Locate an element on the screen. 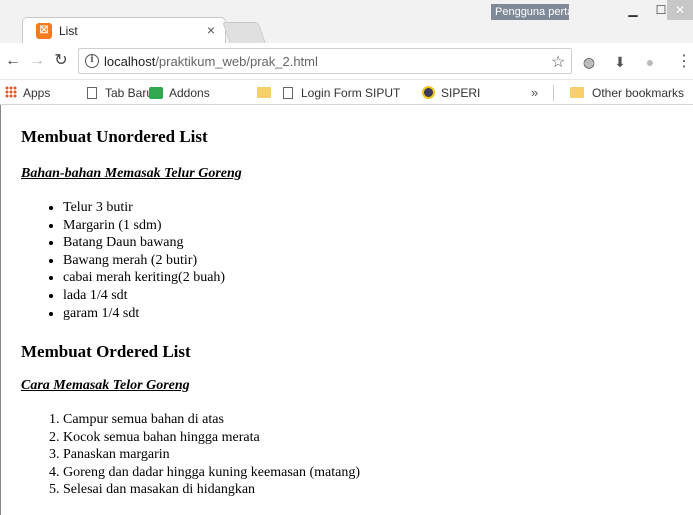 The width and height of the screenshot is (693, 515). bookmark-label: Other bookmarks is located at coordinates (638, 93).